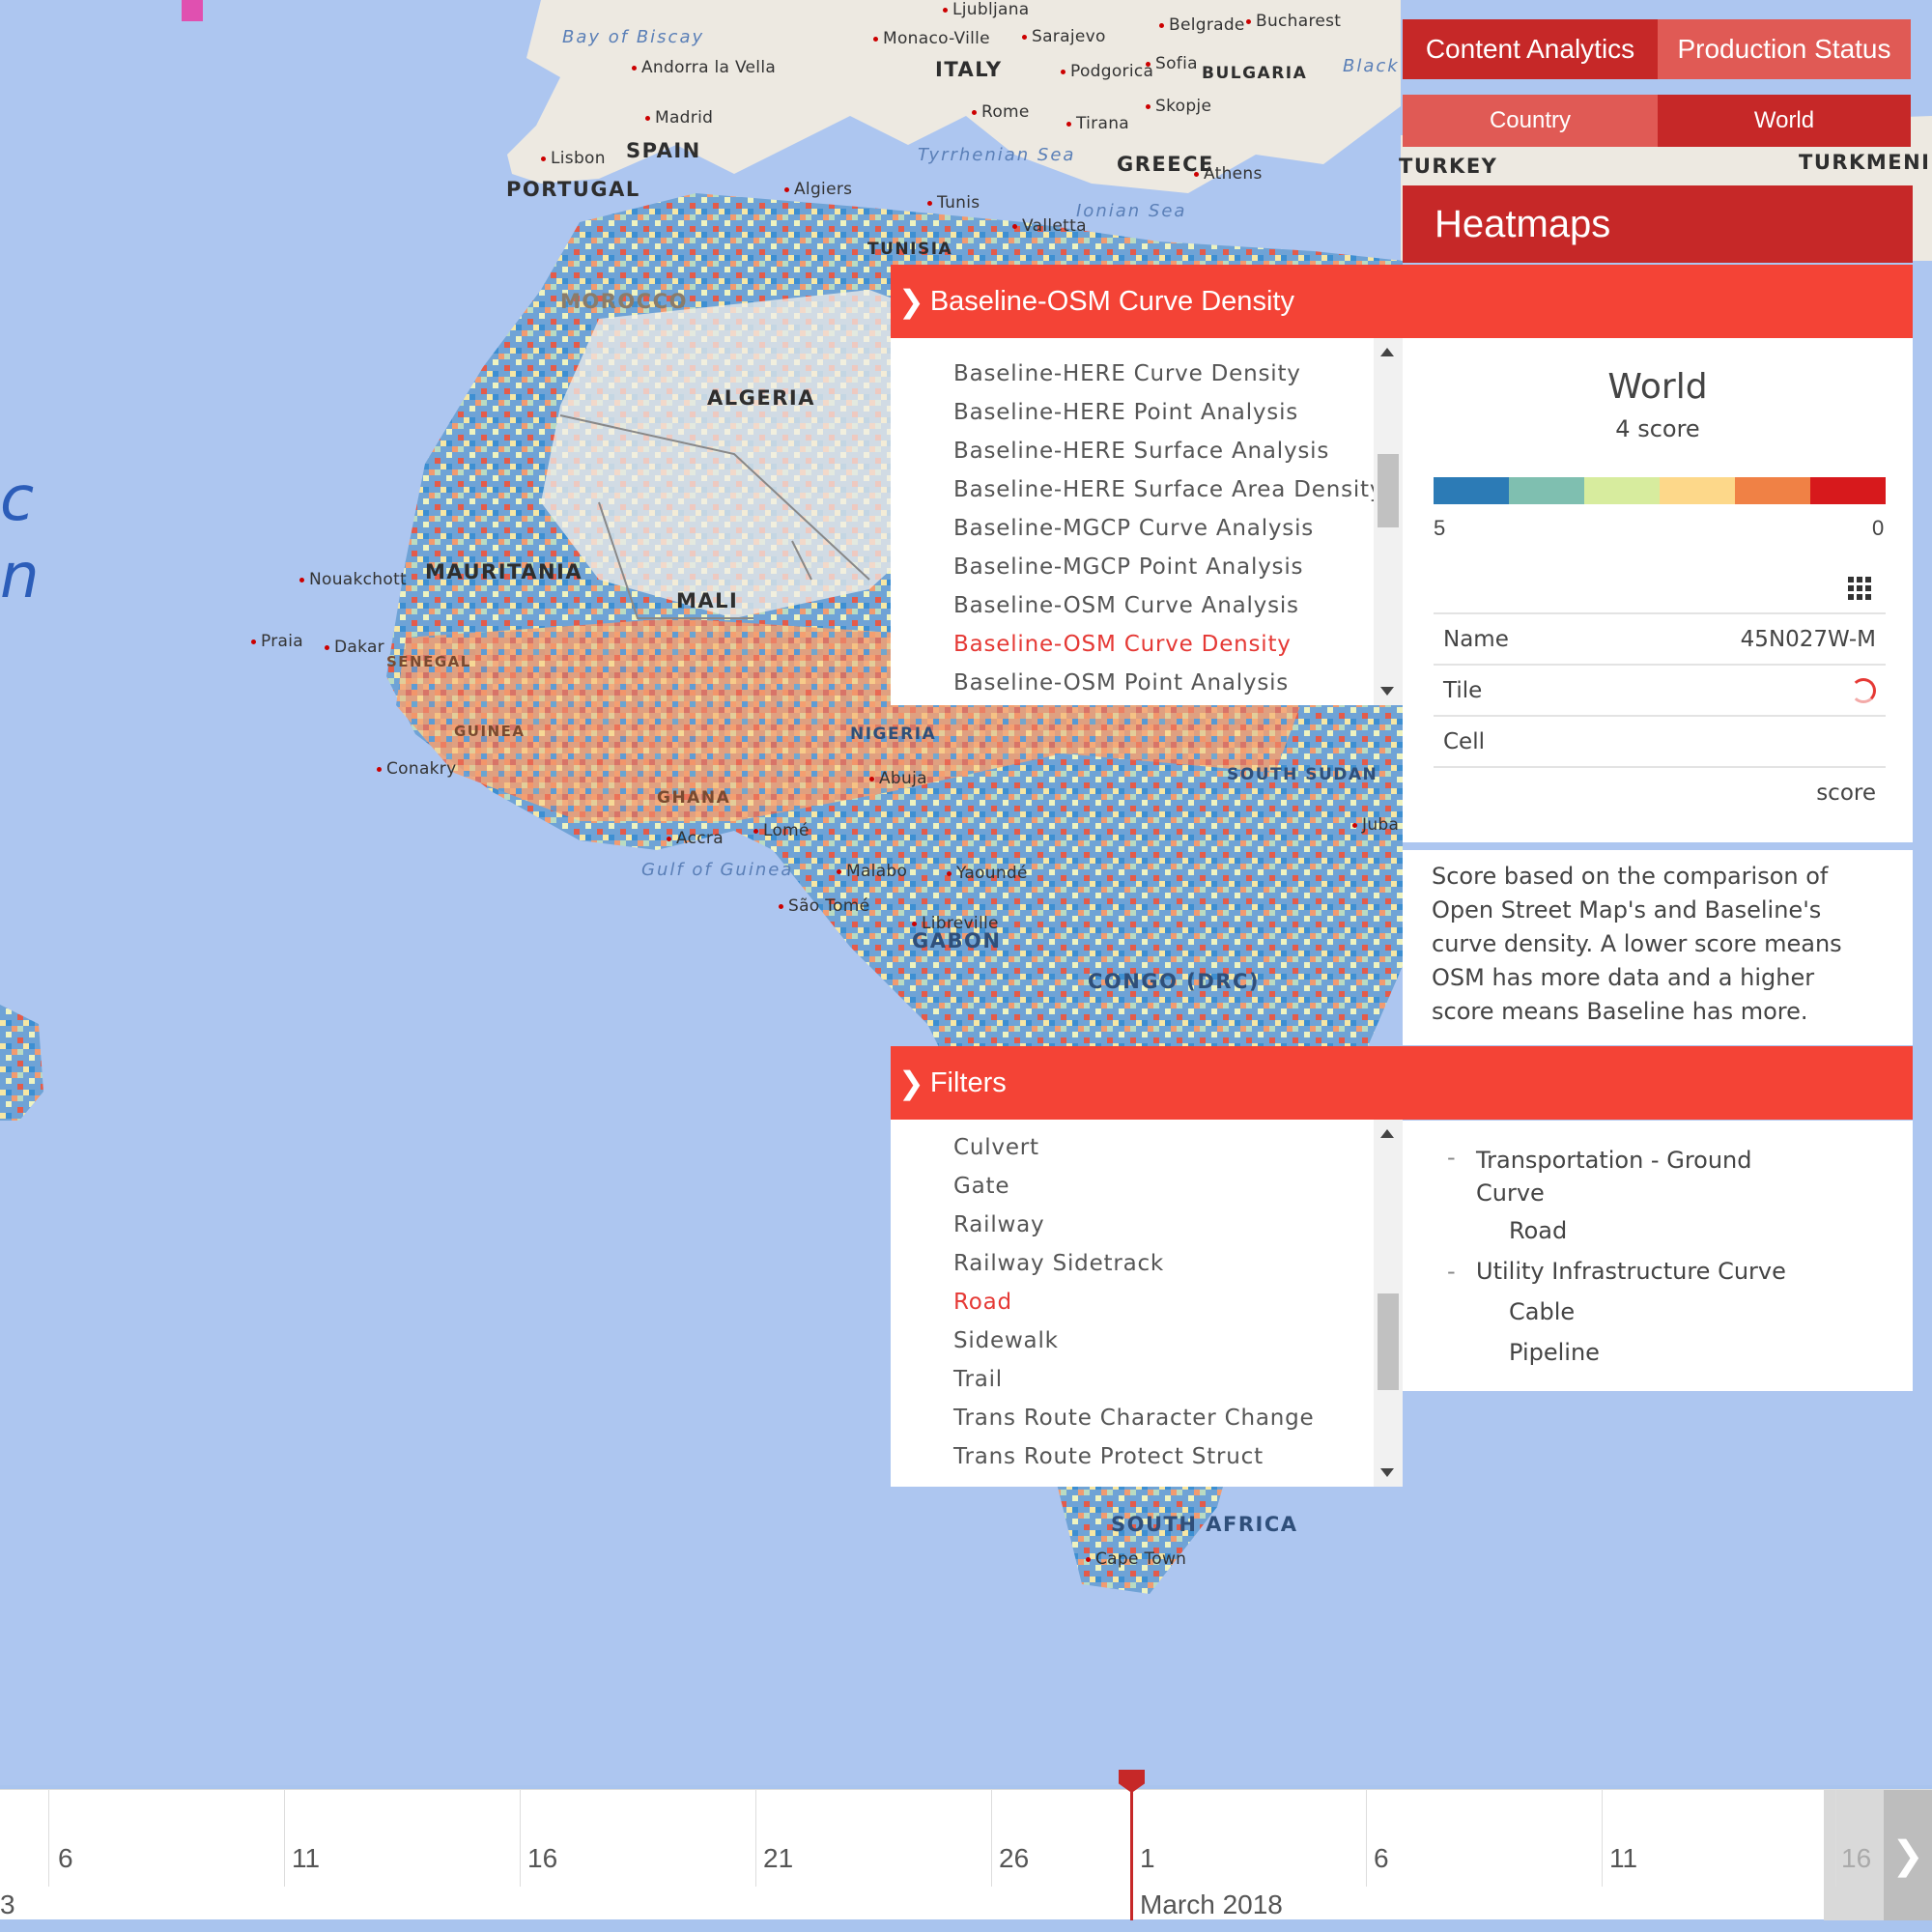  Describe the element at coordinates (1464, 741) in the screenshot. I see `info-label: Cell` at that location.